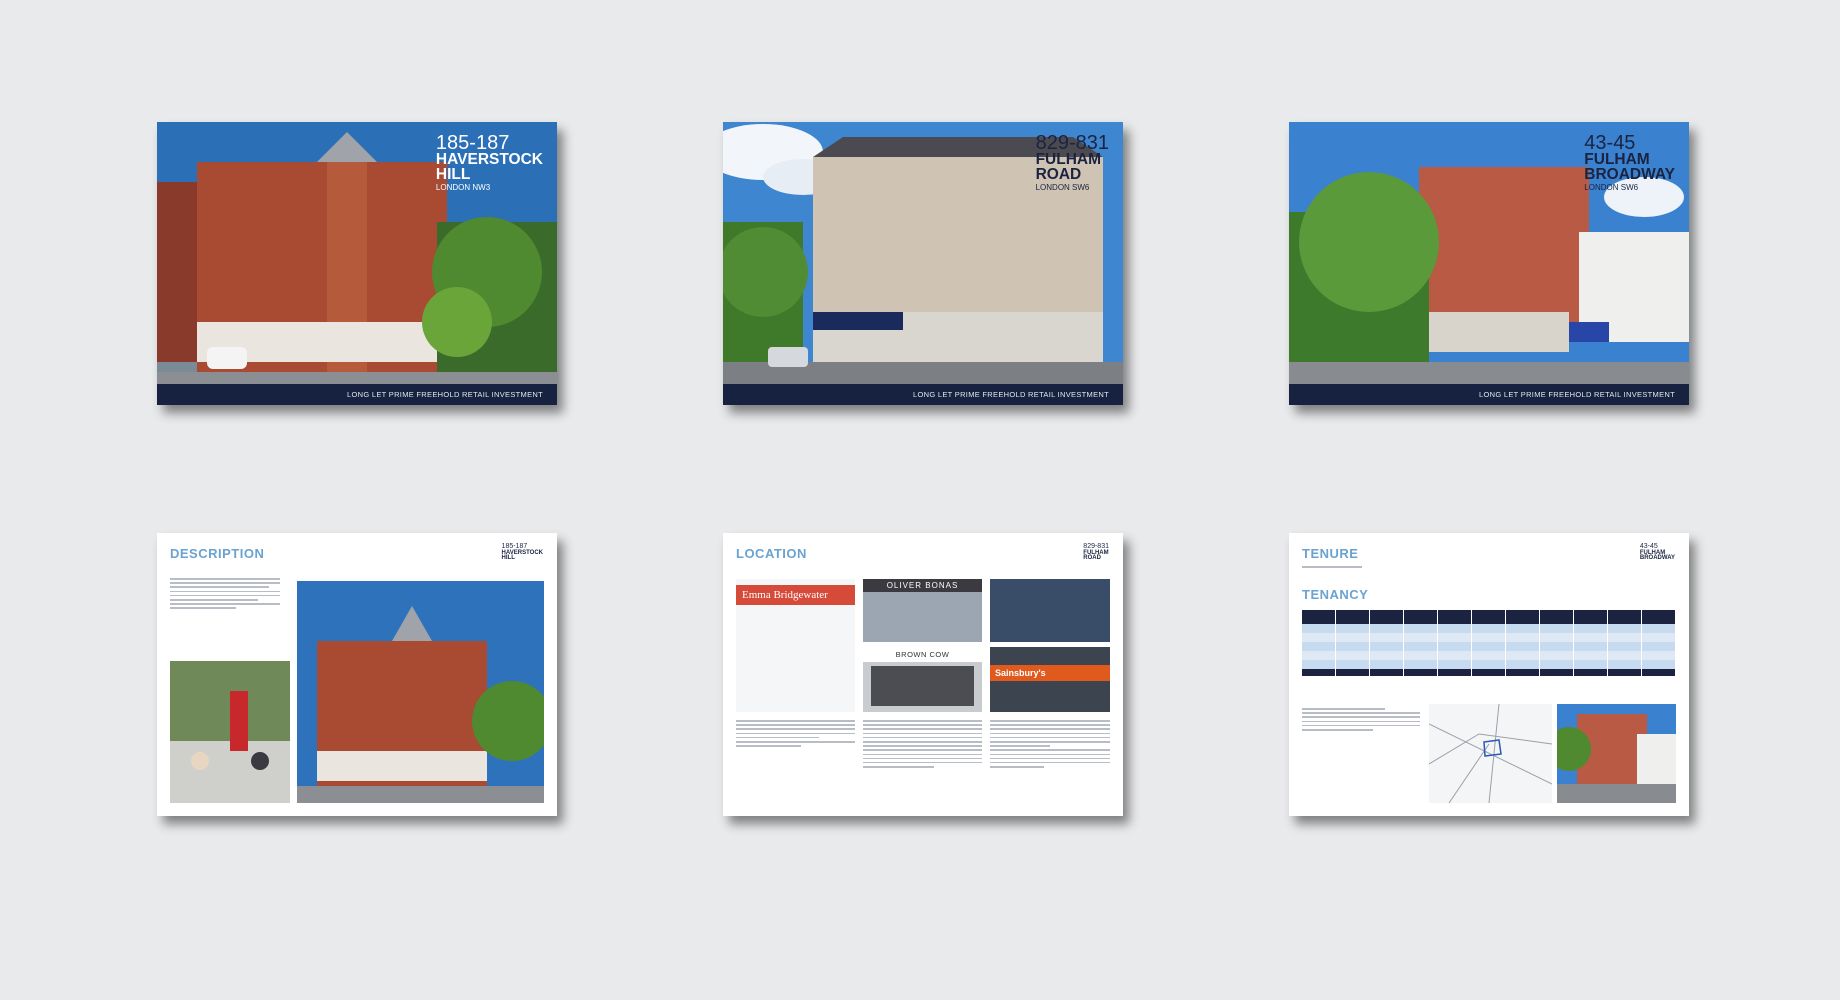  I want to click on property-number: 829-831, so click(1072, 143).